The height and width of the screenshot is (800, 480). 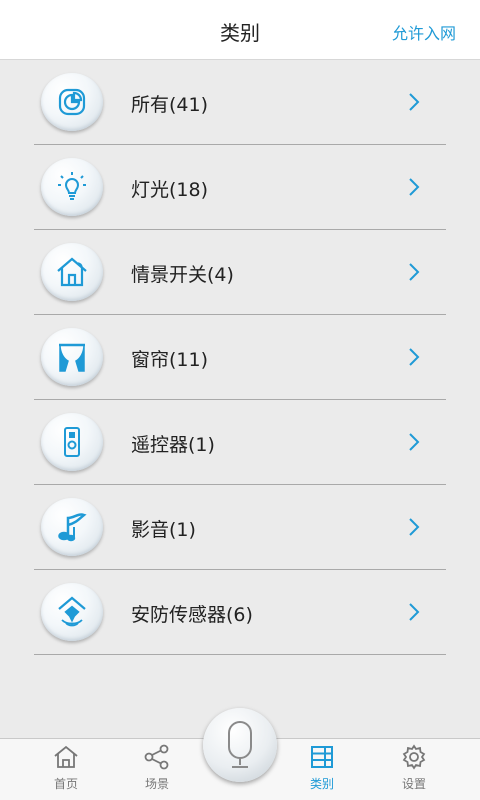 What do you see at coordinates (72, 527) in the screenshot?
I see `music-note-icon` at bounding box center [72, 527].